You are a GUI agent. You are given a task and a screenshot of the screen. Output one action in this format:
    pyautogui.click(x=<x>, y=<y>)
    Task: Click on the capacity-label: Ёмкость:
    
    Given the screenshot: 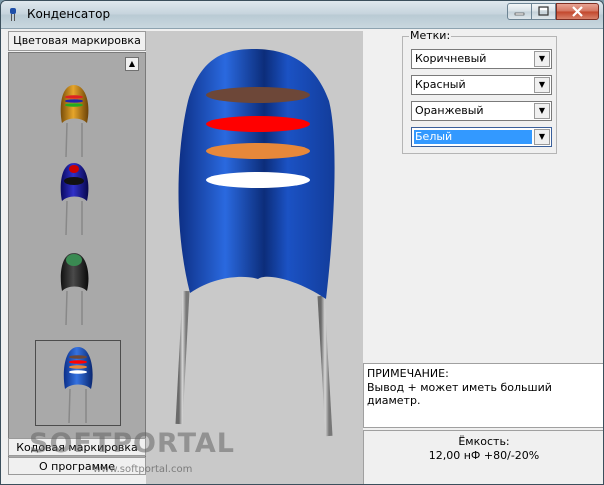 What is the action you would take?
    pyautogui.click(x=484, y=441)
    